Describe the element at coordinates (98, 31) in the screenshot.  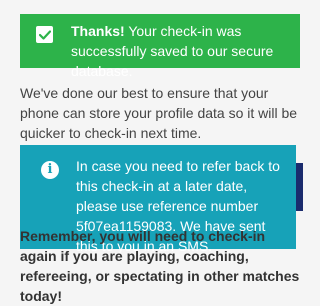
I see `success-message-bold: Thanks!` at that location.